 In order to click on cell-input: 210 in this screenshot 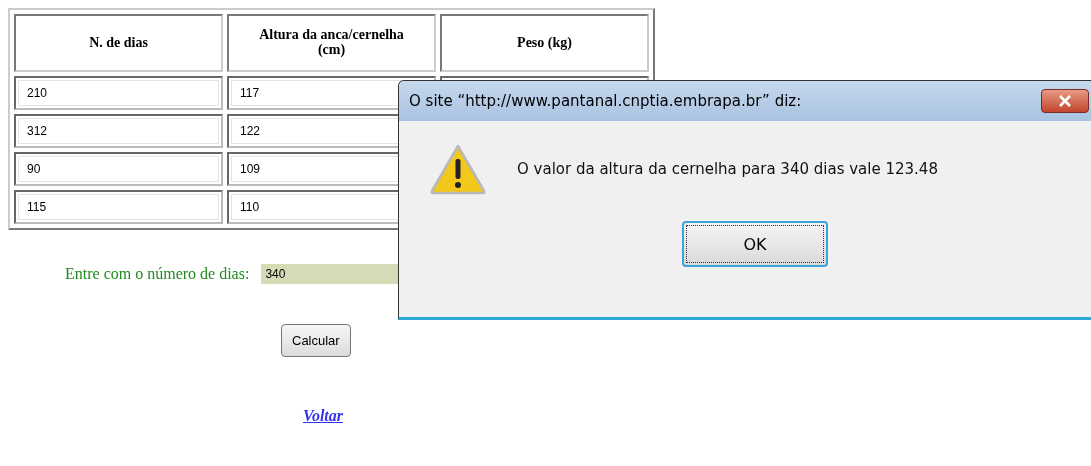, I will do `click(118, 93)`.